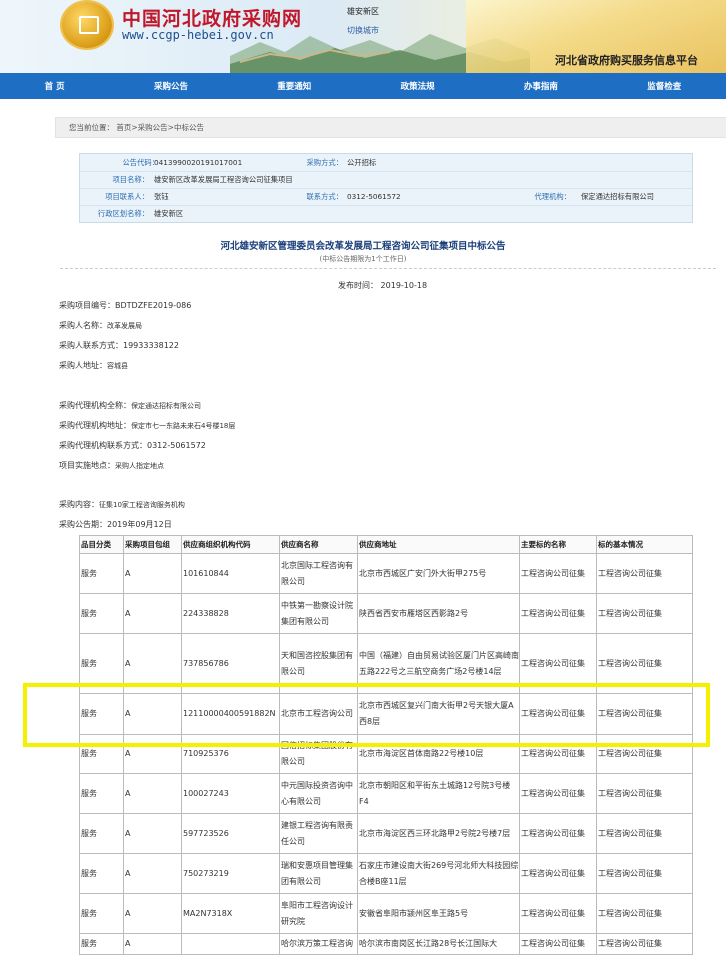  Describe the element at coordinates (115, 524) in the screenshot. I see `notice-date-line: 采购公告期：2019年09月12日` at that location.